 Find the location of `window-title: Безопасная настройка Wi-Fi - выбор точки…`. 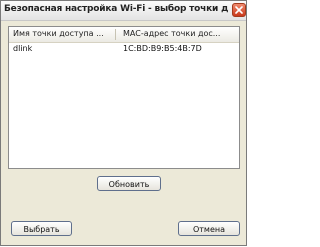

window-title: Безопасная настройка Wi-Fi - выбор точки… is located at coordinates (116, 9).